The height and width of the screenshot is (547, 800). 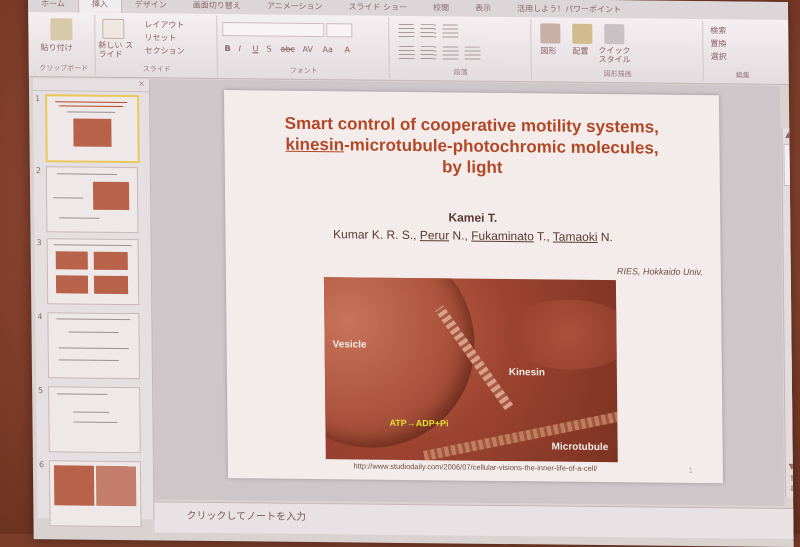 What do you see at coordinates (550, 33) in the screenshot?
I see `shapes-icon` at bounding box center [550, 33].